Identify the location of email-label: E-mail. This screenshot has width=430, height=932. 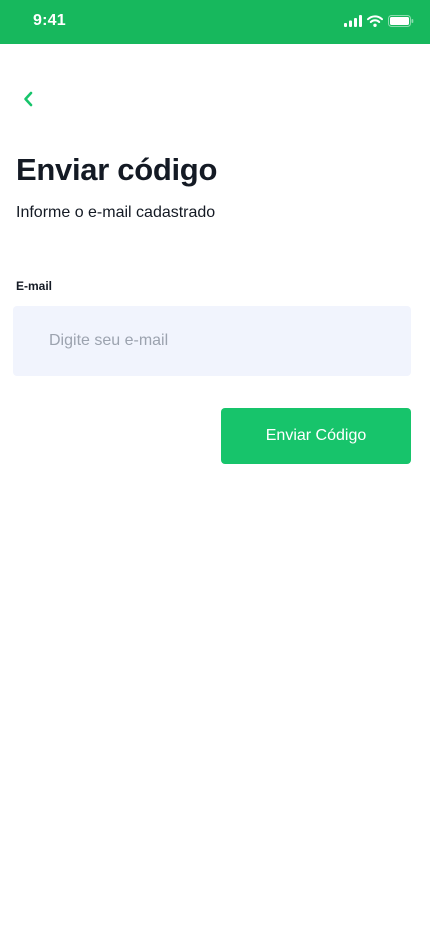
(34, 286).